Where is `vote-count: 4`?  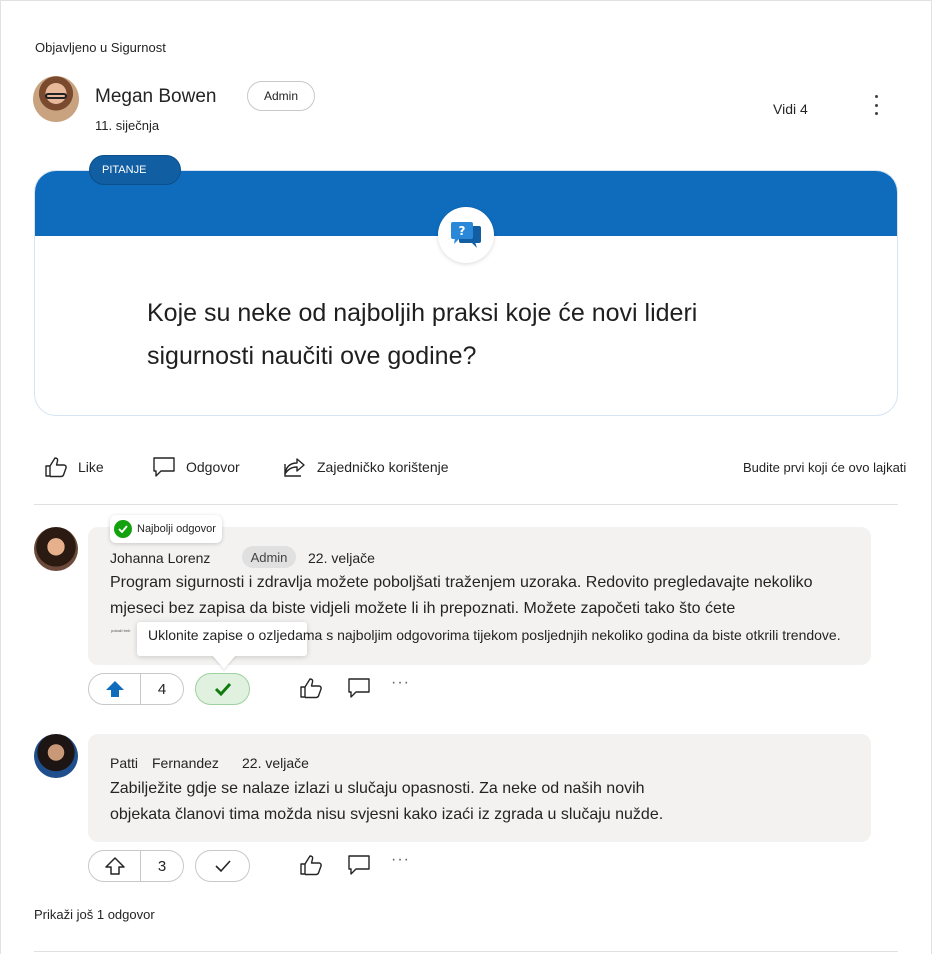 vote-count: 4 is located at coordinates (162, 689).